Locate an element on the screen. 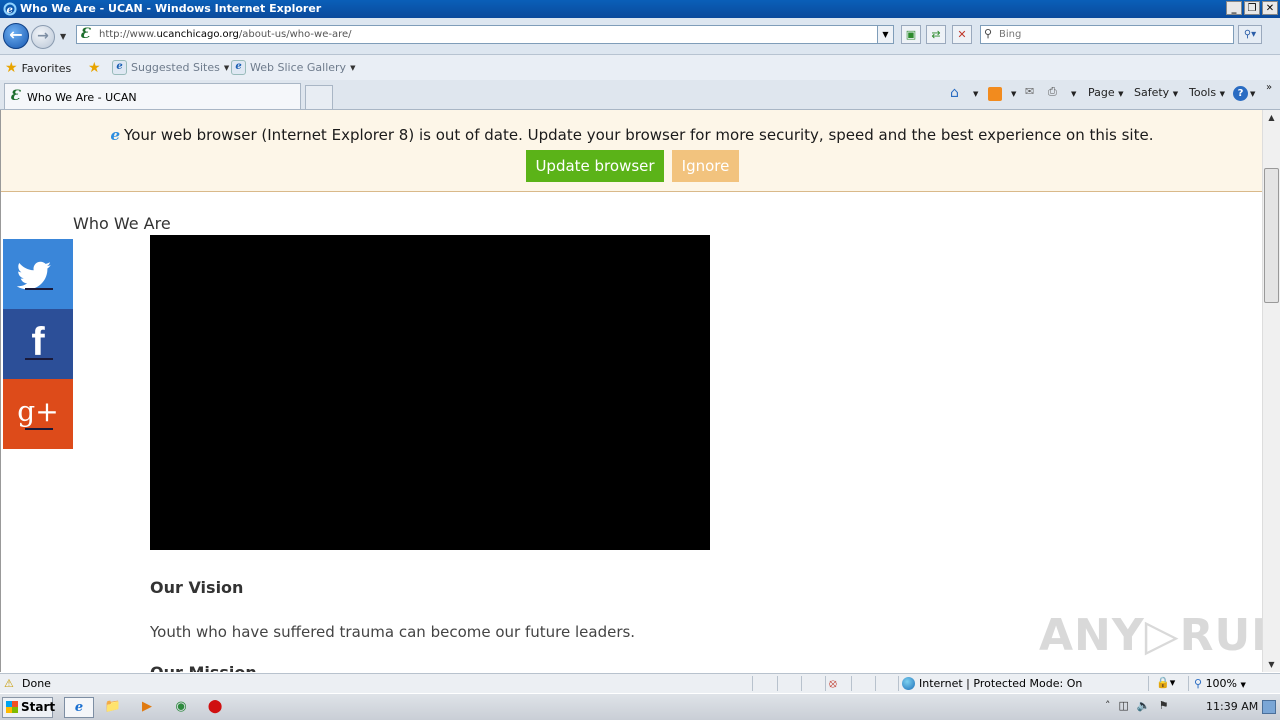 The image size is (1280, 720). help-icon: ? is located at coordinates (1240, 93).